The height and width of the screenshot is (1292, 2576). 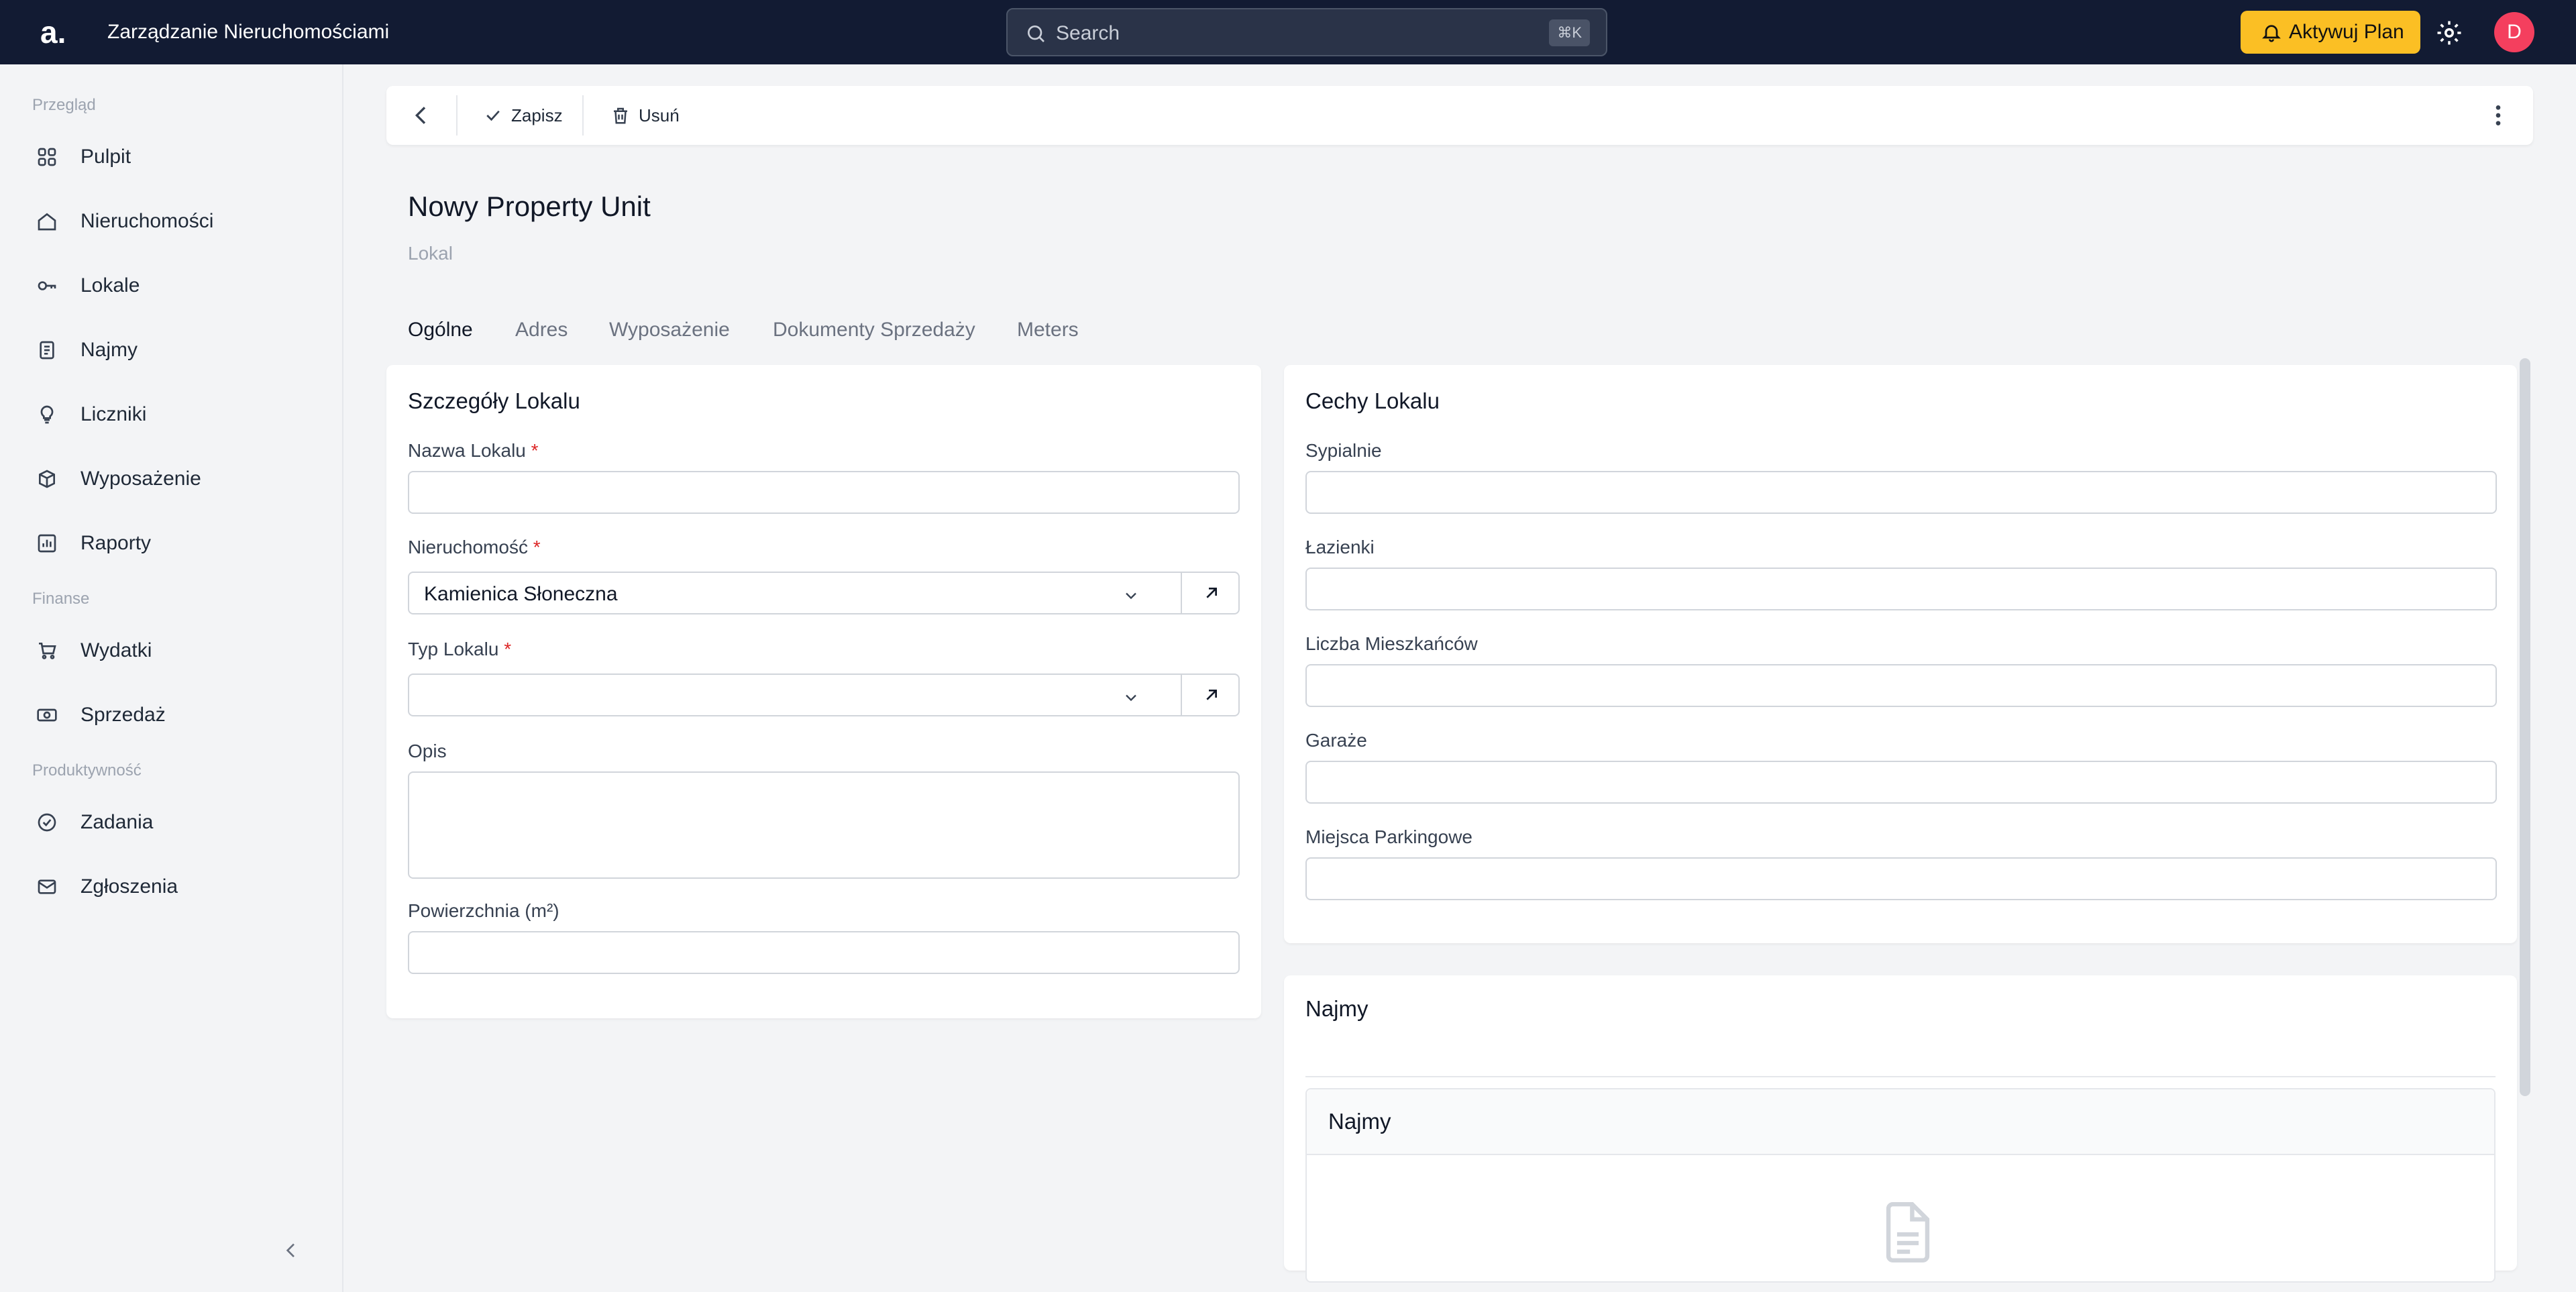 What do you see at coordinates (474, 547) in the screenshot?
I see `property-label: Nieruchomość *` at bounding box center [474, 547].